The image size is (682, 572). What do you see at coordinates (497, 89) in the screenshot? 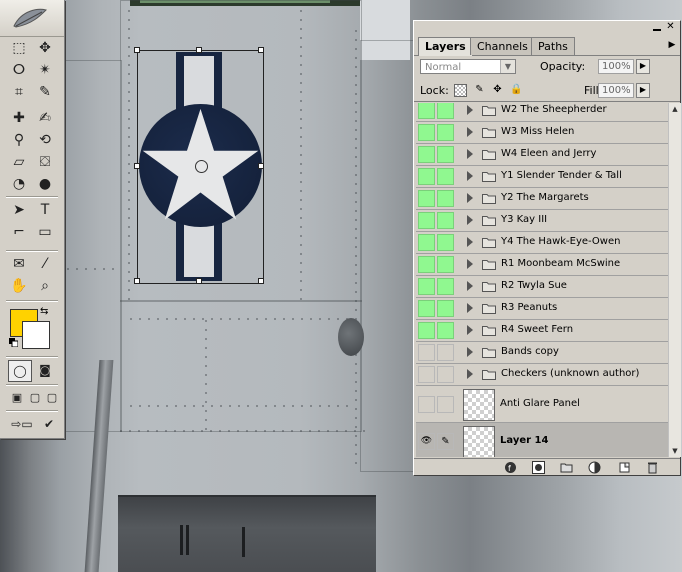
I see `lock-position-move-icon: ✥` at bounding box center [497, 89].